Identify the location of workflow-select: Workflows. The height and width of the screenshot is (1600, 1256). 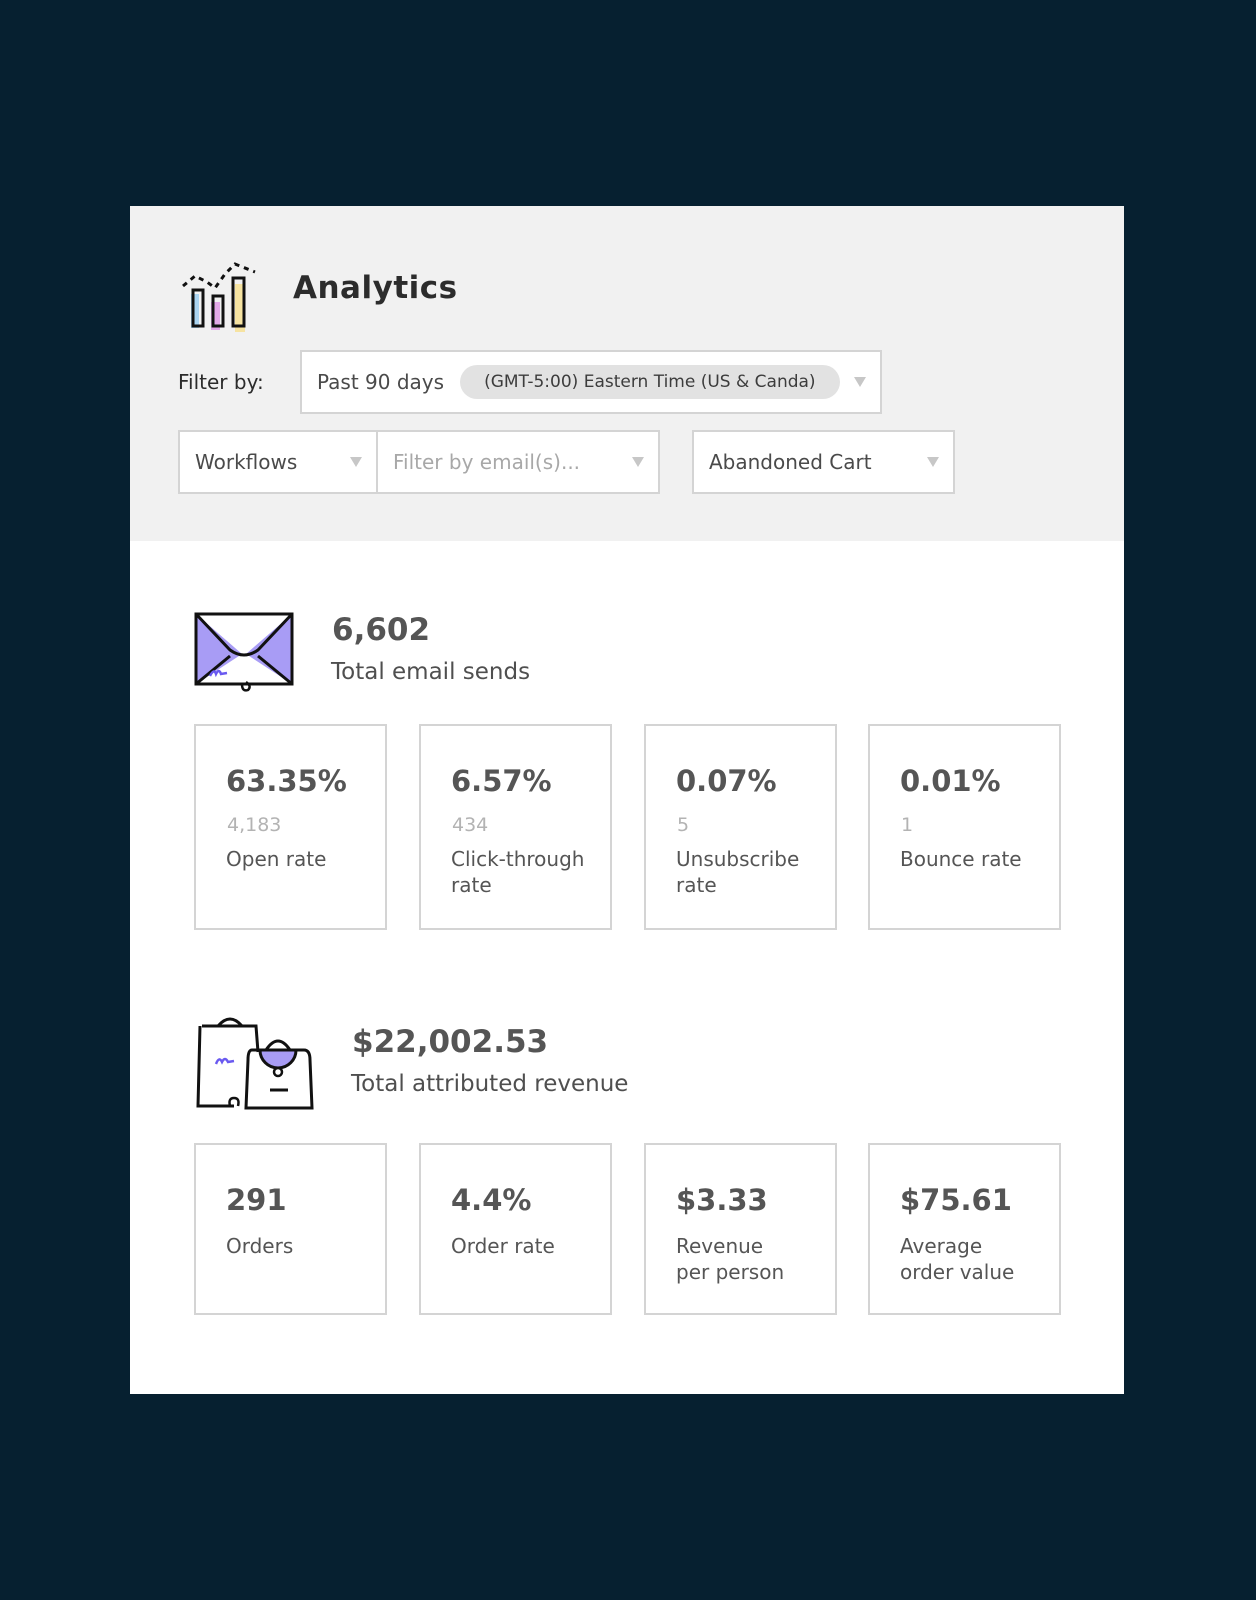
(278, 462).